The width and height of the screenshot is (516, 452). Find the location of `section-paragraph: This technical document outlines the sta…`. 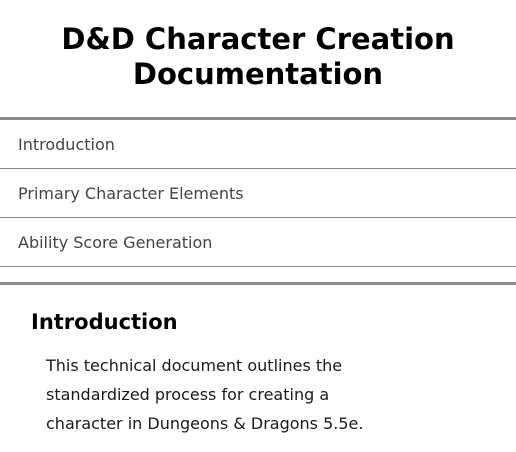

section-paragraph: This technical document outlines the sta… is located at coordinates (205, 394).